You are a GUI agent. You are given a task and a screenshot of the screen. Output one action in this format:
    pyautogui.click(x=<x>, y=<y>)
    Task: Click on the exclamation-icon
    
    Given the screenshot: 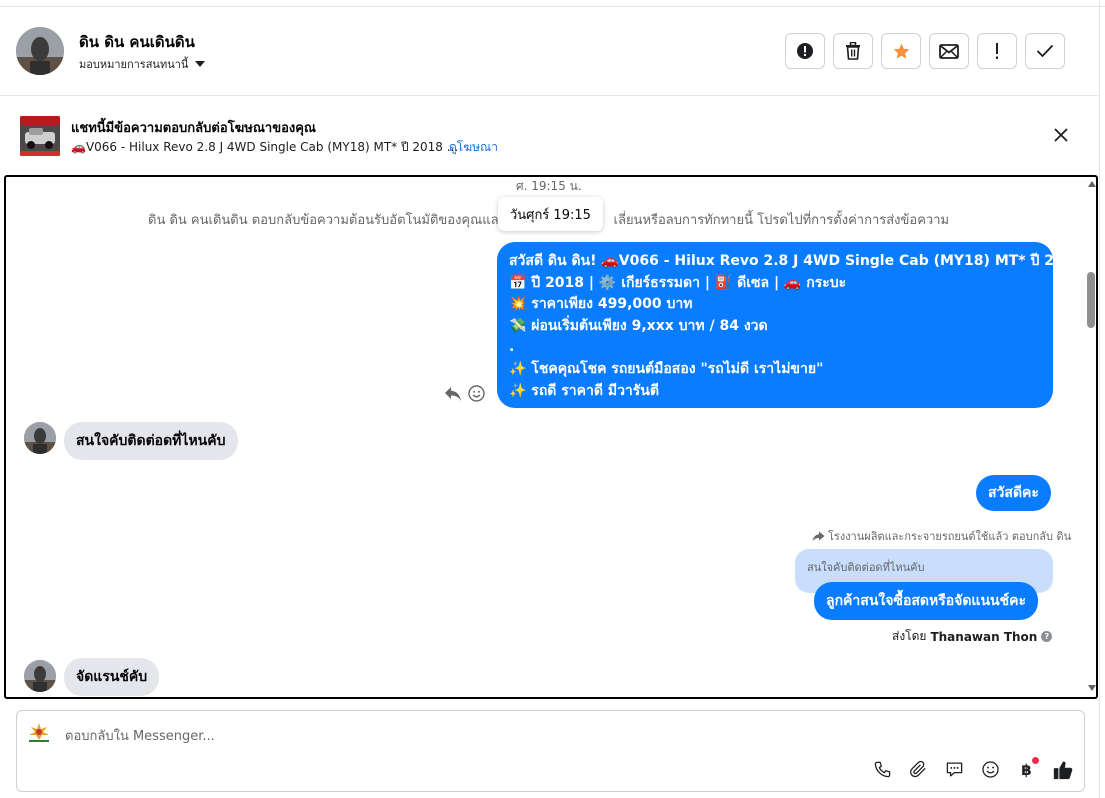 What is the action you would take?
    pyautogui.click(x=997, y=51)
    